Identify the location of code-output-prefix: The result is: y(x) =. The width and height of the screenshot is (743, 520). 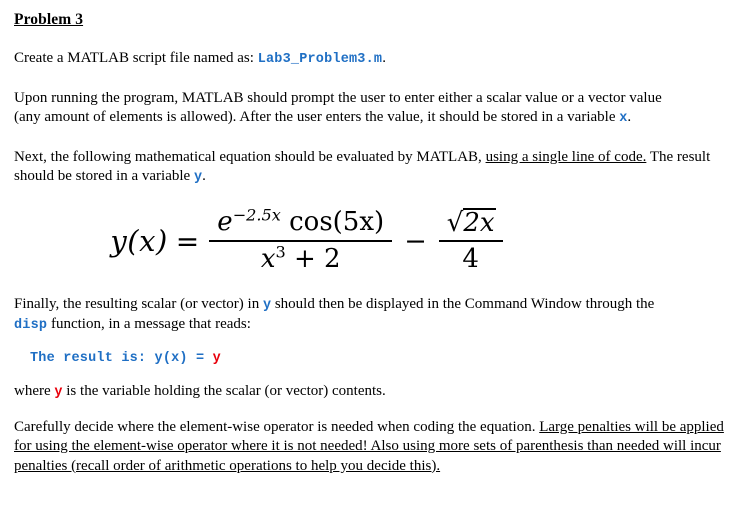
(121, 359).